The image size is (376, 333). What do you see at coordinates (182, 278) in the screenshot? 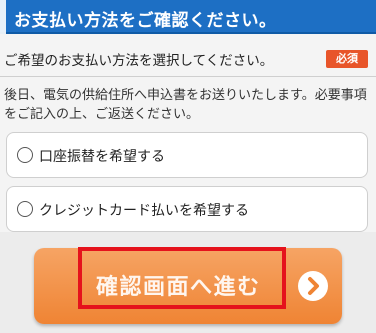
I see `highlight-annotation-box` at bounding box center [182, 278].